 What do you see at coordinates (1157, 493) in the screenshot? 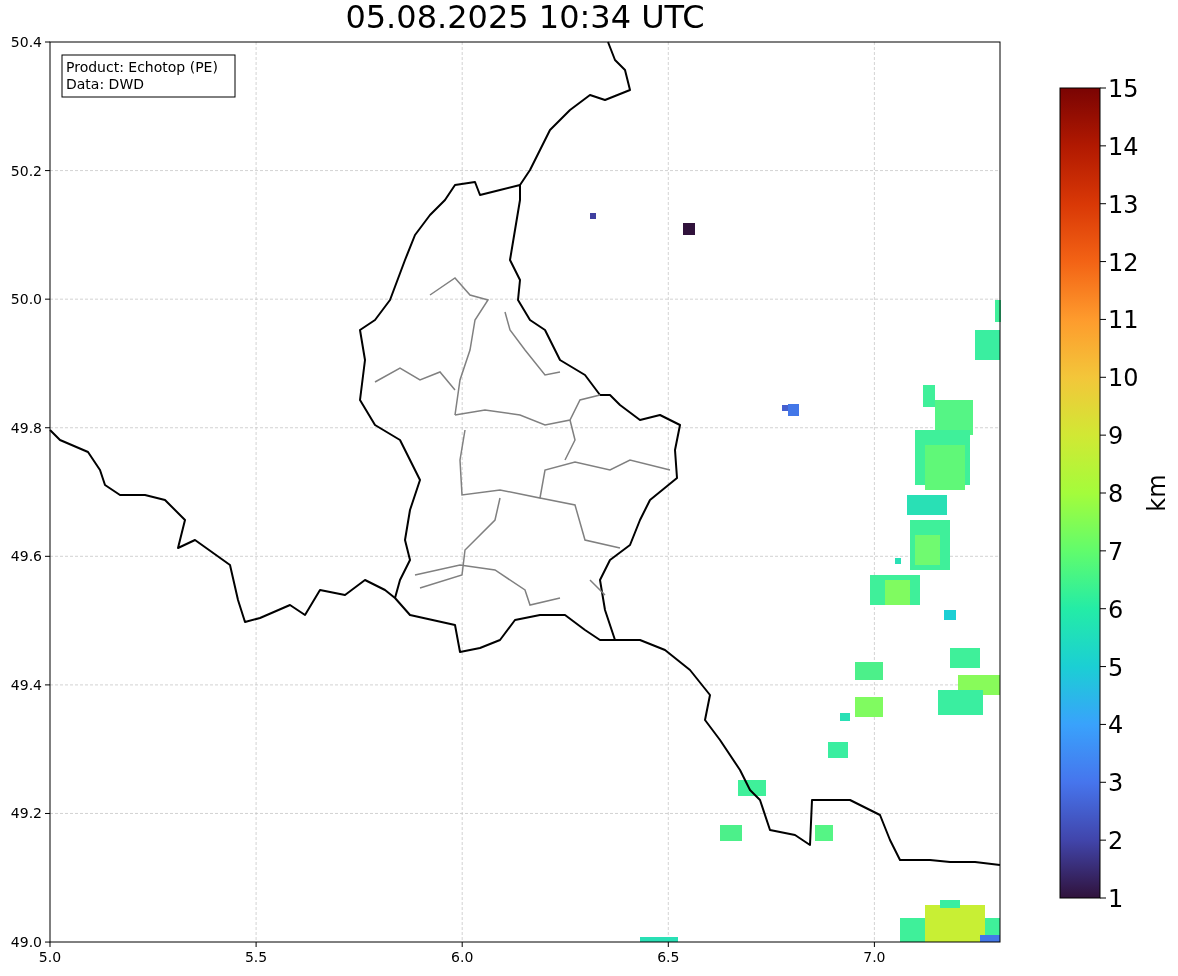
I see `colorbar-label: km` at bounding box center [1157, 493].